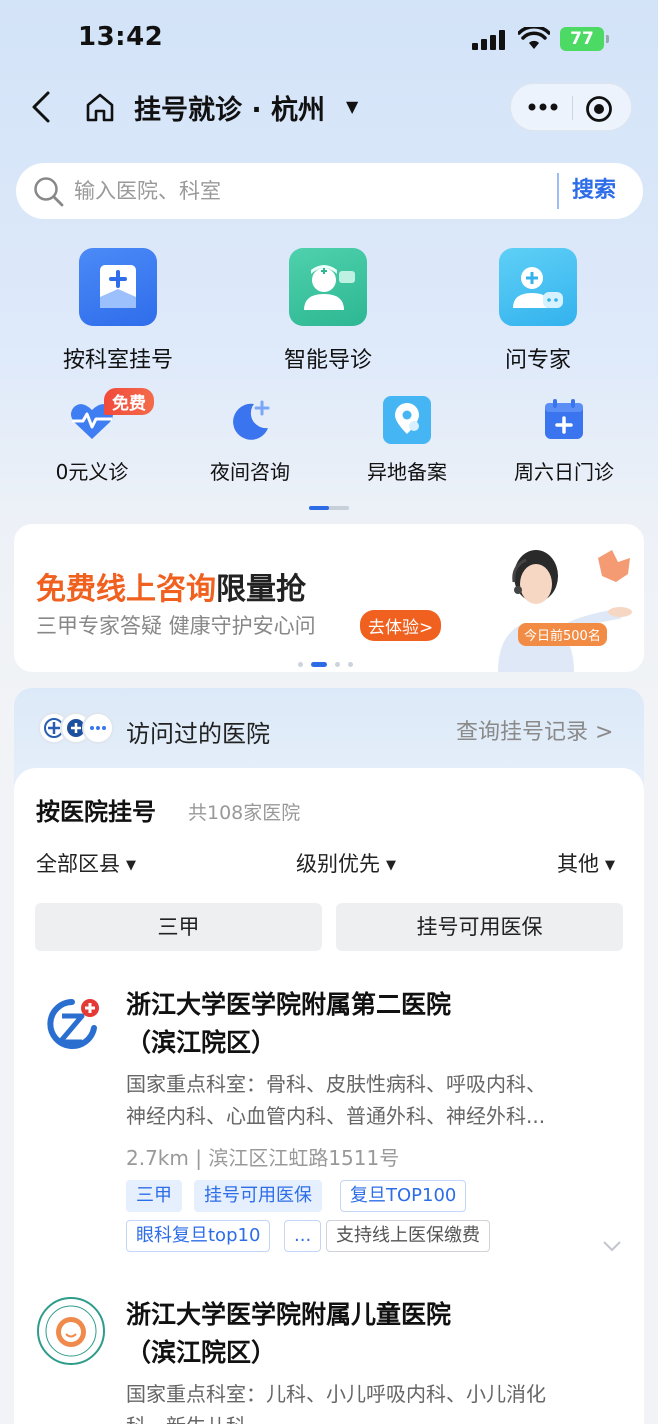 This screenshot has width=658, height=1424. I want to click on entry-remote-filing: 异地备案, so click(407, 439).